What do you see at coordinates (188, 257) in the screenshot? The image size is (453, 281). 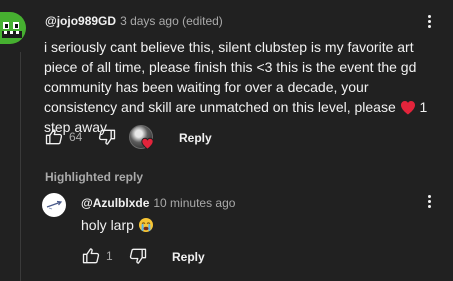 I see `reply-reply-button: Reply` at bounding box center [188, 257].